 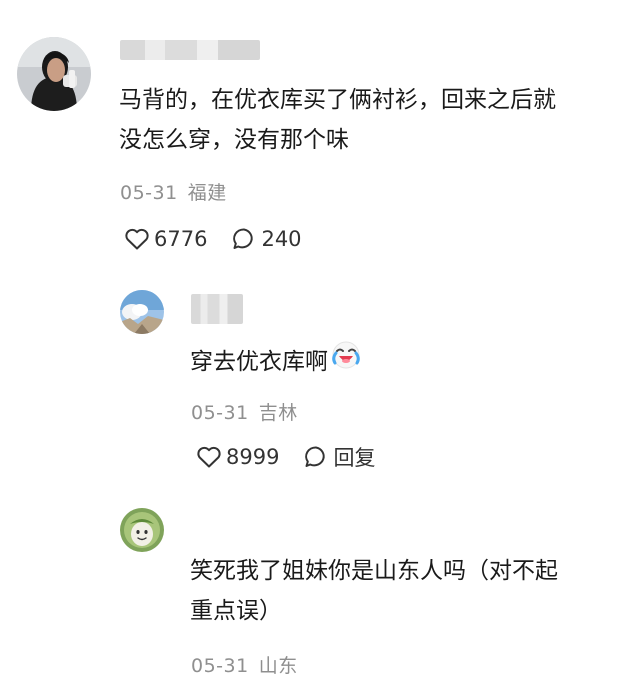 I want to click on reply-button: 240, so click(x=266, y=239).